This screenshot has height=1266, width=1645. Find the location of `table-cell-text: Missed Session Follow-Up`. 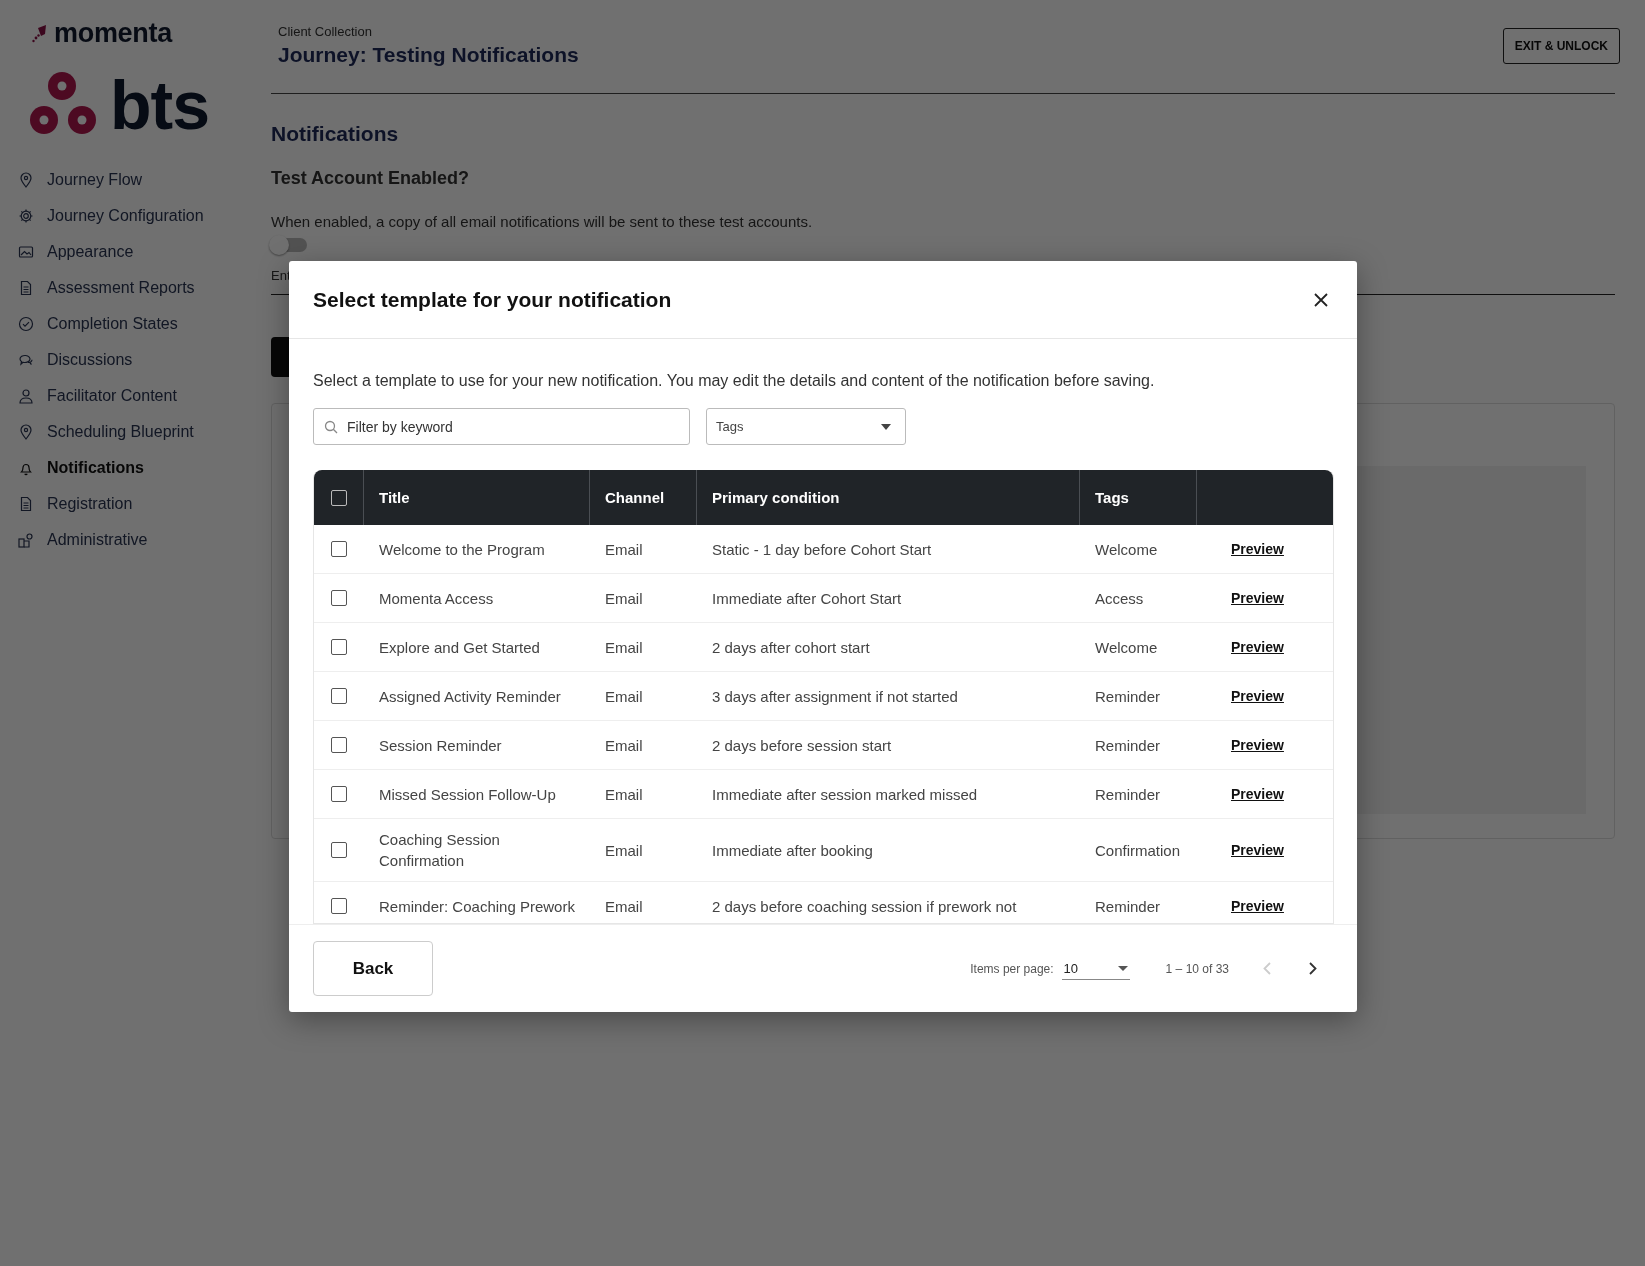

table-cell-text: Missed Session Follow-Up is located at coordinates (467, 794).